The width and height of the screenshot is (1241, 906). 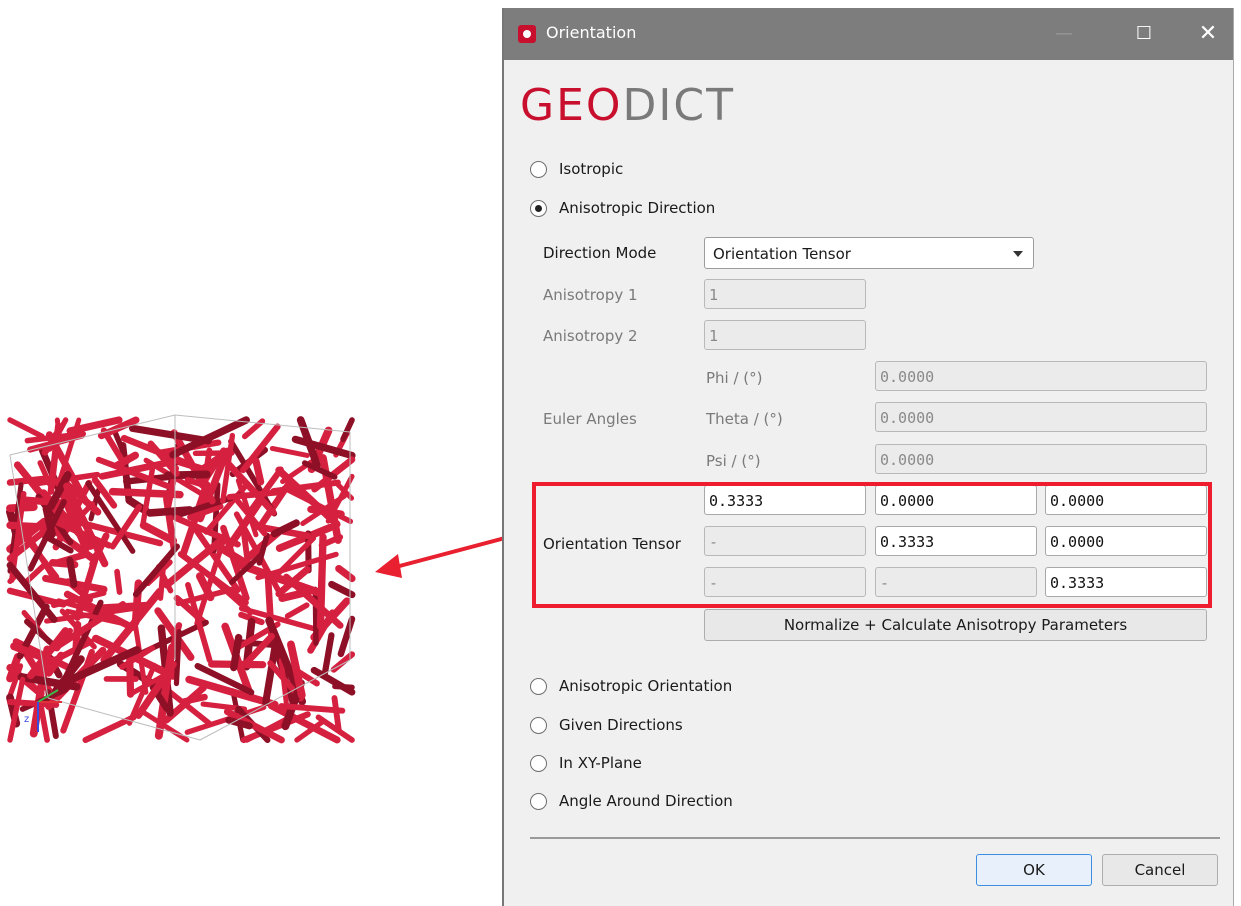 What do you see at coordinates (744, 419) in the screenshot?
I see `theta-label: Theta / (°)` at bounding box center [744, 419].